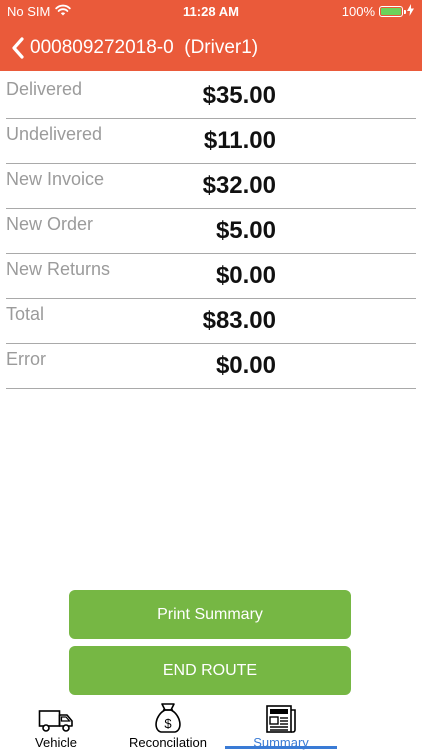 This screenshot has width=422, height=750. Describe the element at coordinates (239, 140) in the screenshot. I see `row-value: $11.00` at that location.